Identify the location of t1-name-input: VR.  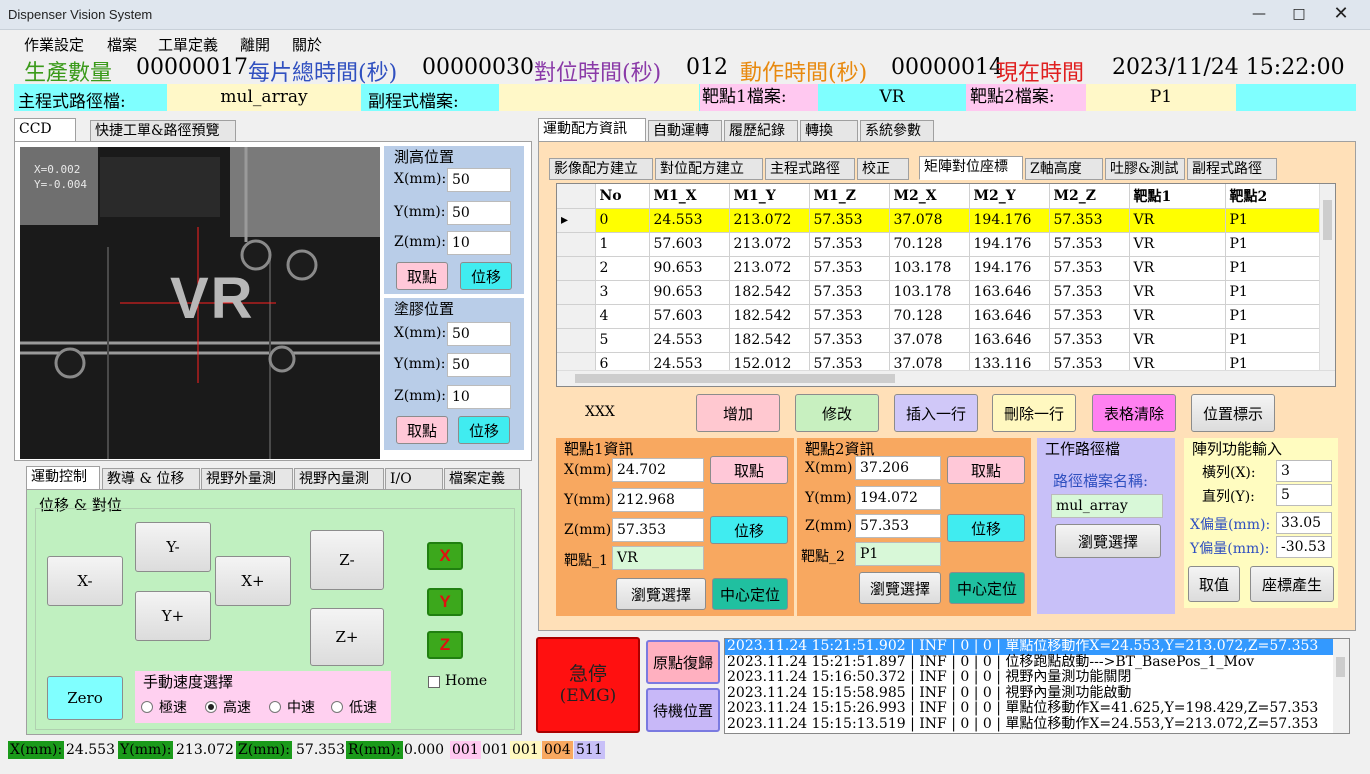
(658, 558).